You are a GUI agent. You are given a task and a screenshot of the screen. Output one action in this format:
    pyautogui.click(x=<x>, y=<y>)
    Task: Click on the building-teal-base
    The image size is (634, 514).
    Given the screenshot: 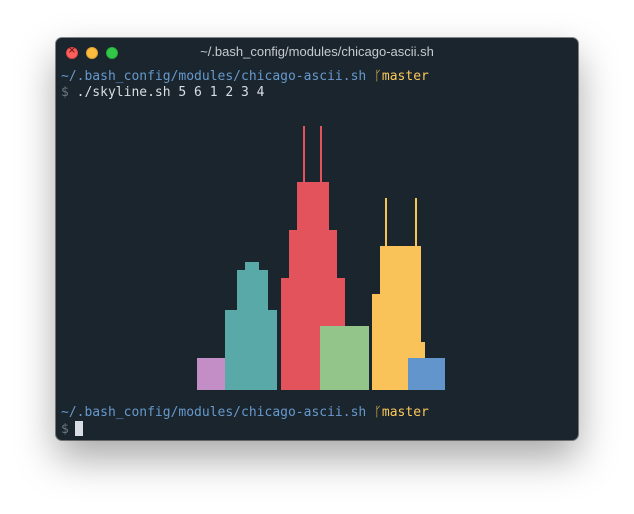 What is the action you would take?
    pyautogui.click(x=251, y=350)
    